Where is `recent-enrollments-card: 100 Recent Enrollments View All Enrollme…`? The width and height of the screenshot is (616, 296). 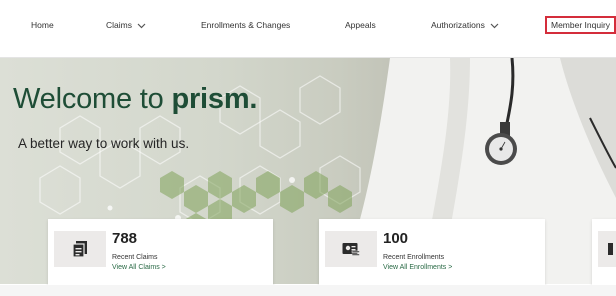
recent-enrollments-card: 100 Recent Enrollments View All Enrollme… is located at coordinates (432, 253).